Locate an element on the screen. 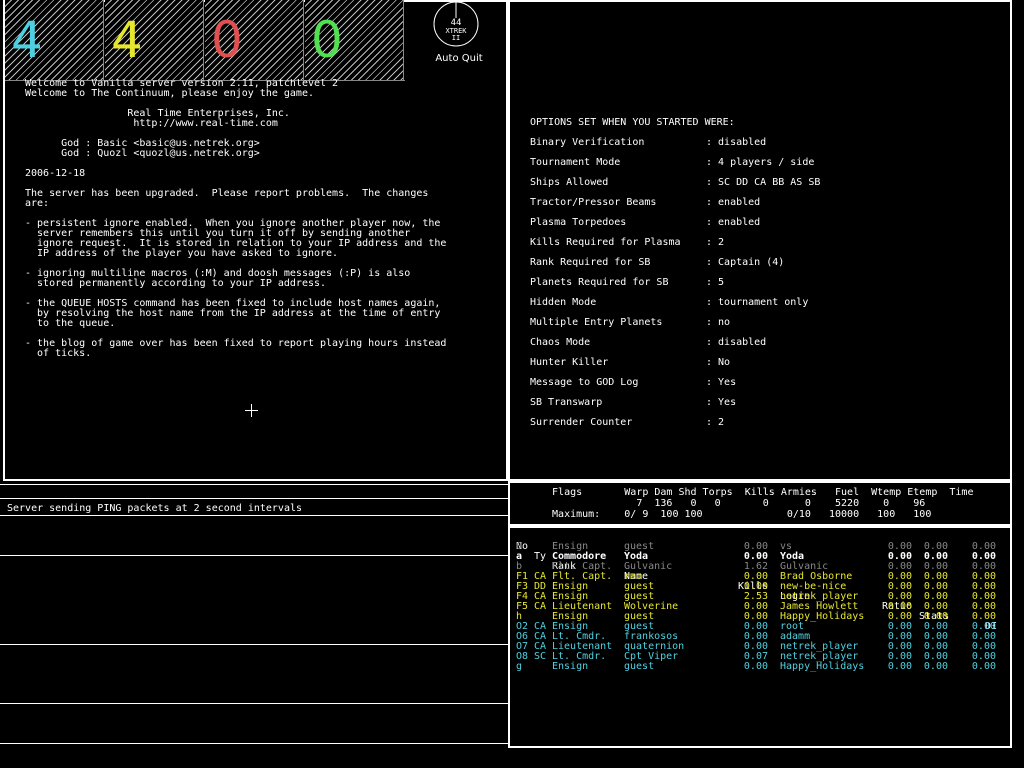 This screenshot has width=1024, height=768. option-row: Binary Verification : disabled is located at coordinates (765, 143).